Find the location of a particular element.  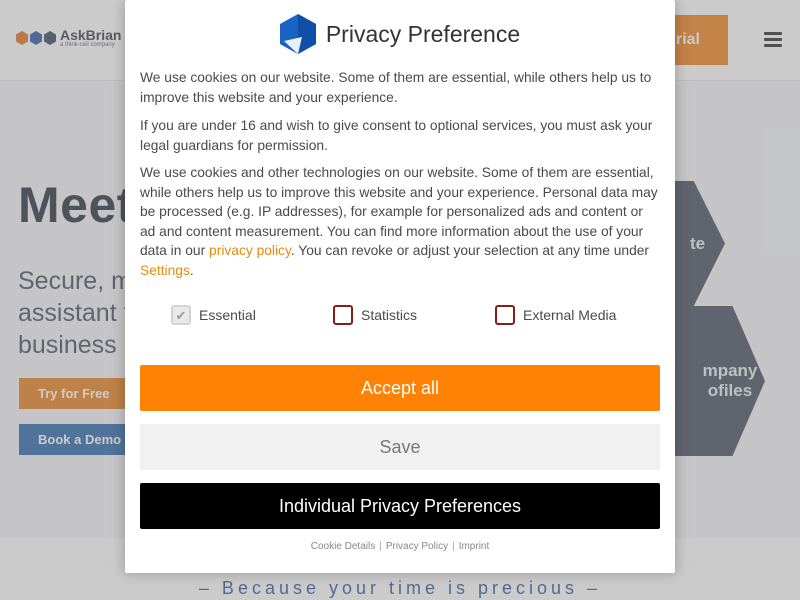

privacy-policy-footer-link: Privacy Policy is located at coordinates (417, 546).